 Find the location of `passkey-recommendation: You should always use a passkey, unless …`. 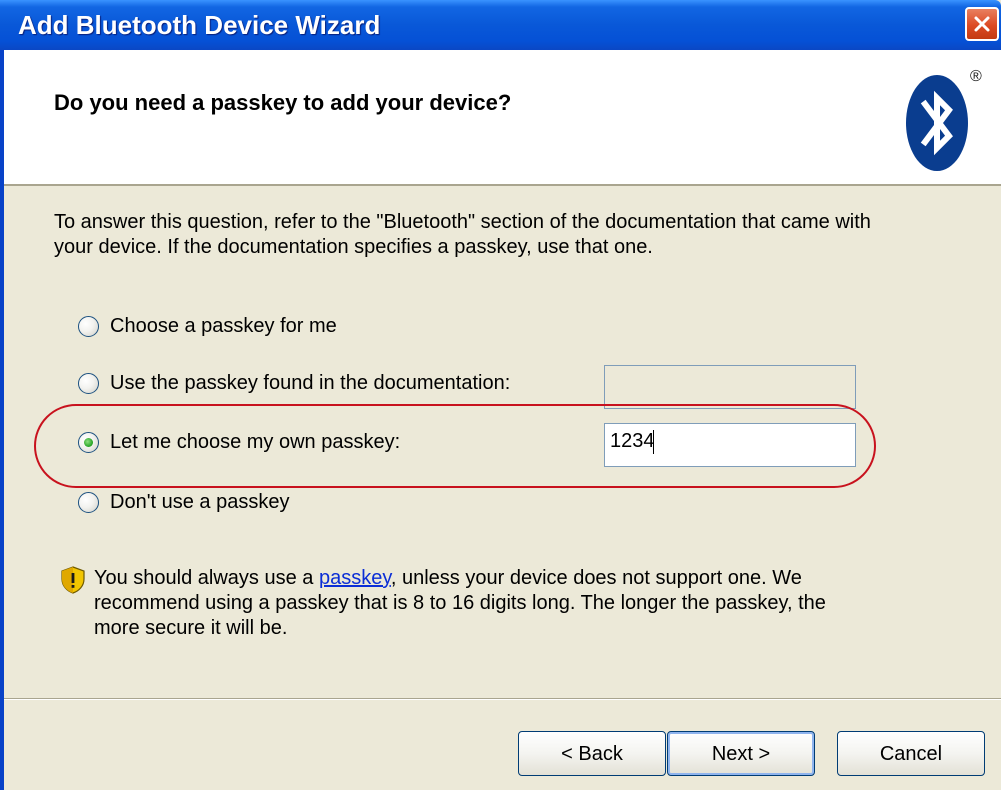

passkey-recommendation: You should always use a passkey, unless … is located at coordinates (494, 603).